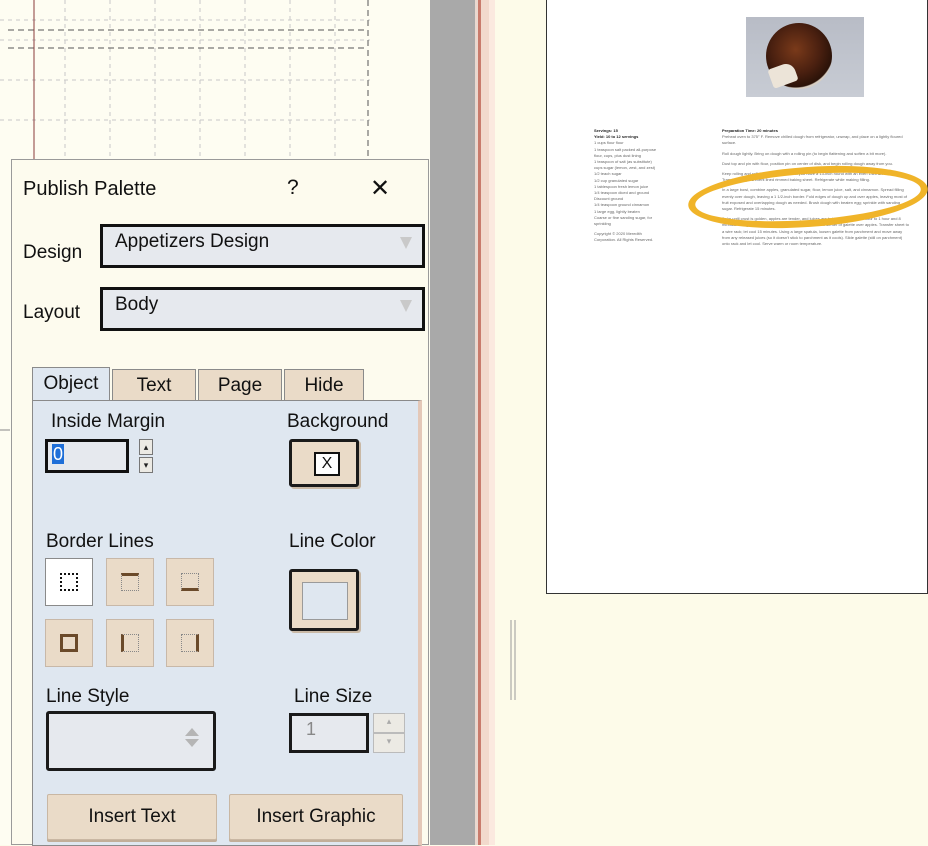 The image size is (928, 846). What do you see at coordinates (609, 199) in the screenshot?
I see `ingredient-line: Discount ground` at bounding box center [609, 199].